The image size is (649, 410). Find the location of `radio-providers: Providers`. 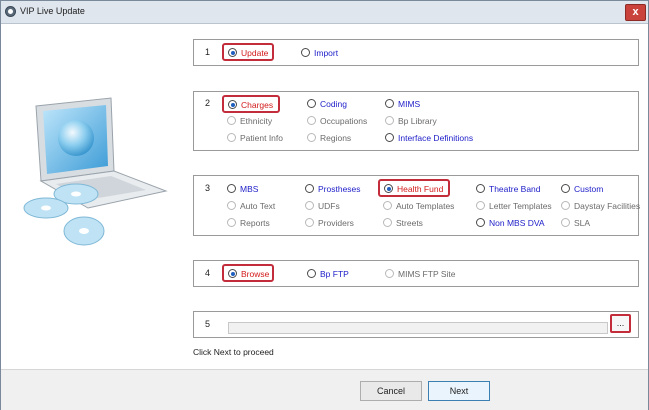

radio-providers: Providers is located at coordinates (337, 223).